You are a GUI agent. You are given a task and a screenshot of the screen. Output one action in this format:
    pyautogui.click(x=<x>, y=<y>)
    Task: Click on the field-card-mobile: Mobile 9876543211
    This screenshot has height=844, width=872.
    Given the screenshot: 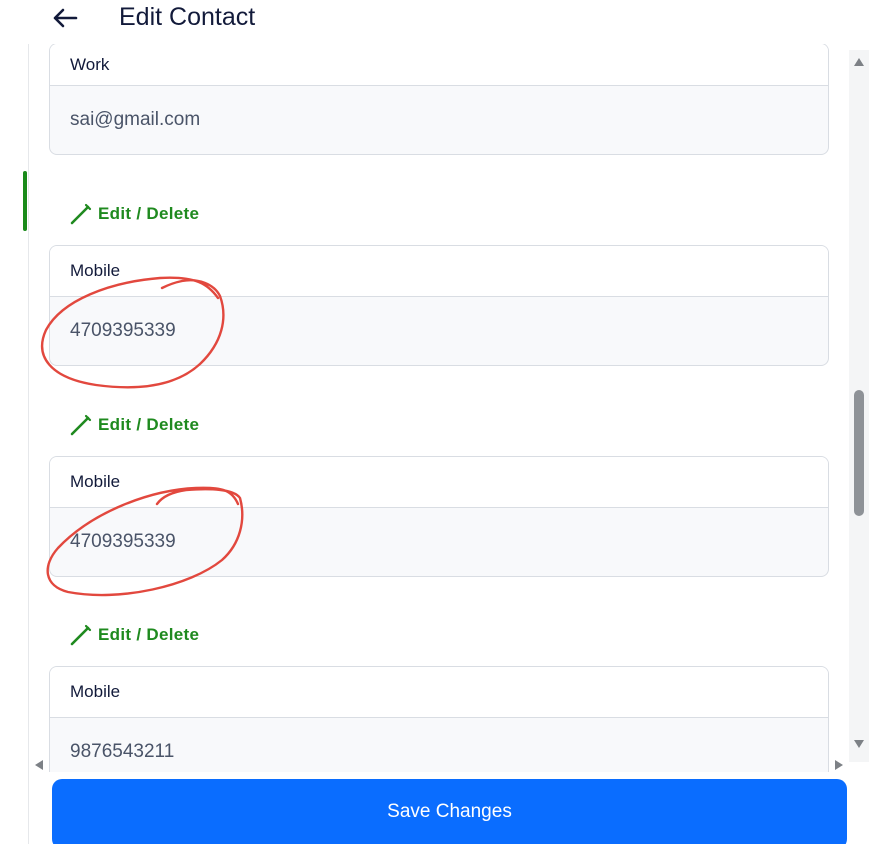 What is the action you would take?
    pyautogui.click(x=439, y=719)
    